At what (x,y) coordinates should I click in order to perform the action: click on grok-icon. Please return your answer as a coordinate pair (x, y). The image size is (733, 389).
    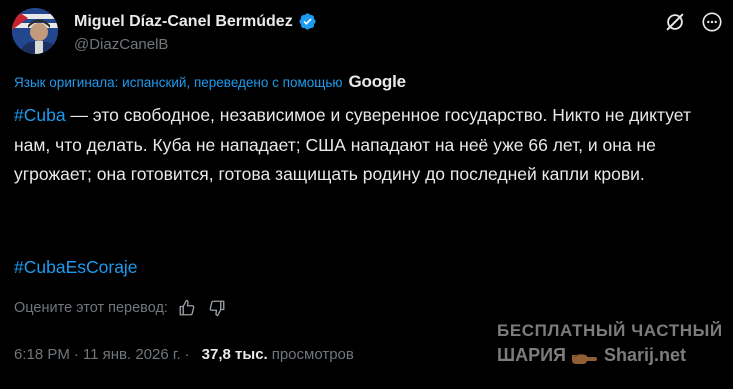
    Looking at the image, I should click on (675, 22).